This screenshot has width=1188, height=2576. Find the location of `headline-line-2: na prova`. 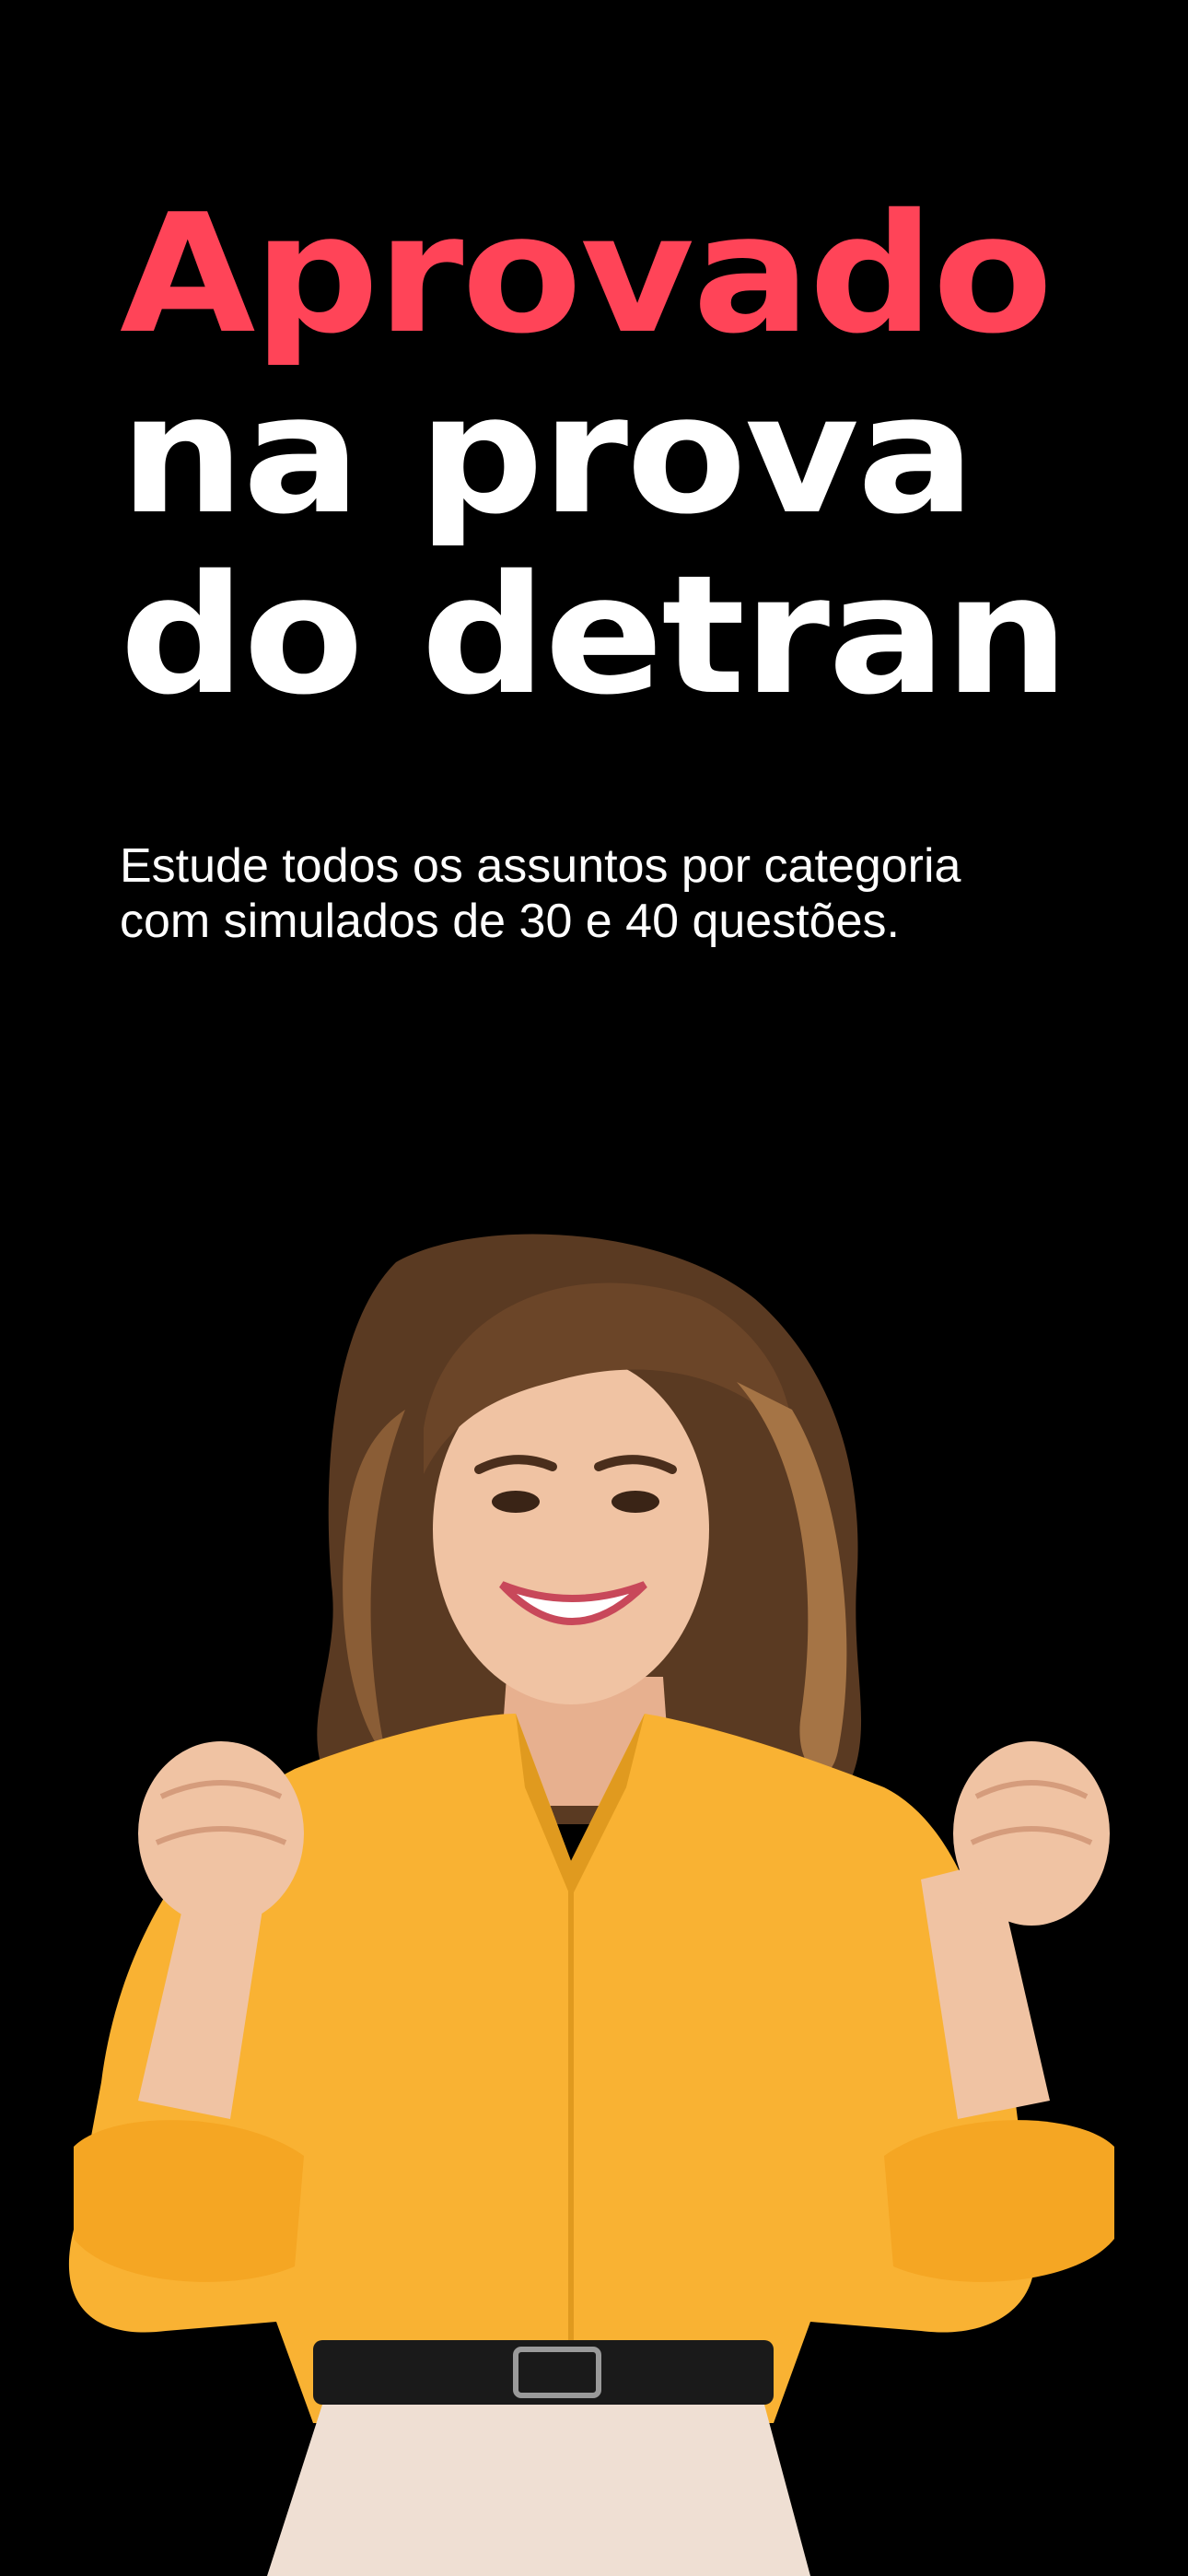

headline-line-2: na prova is located at coordinates (547, 454).